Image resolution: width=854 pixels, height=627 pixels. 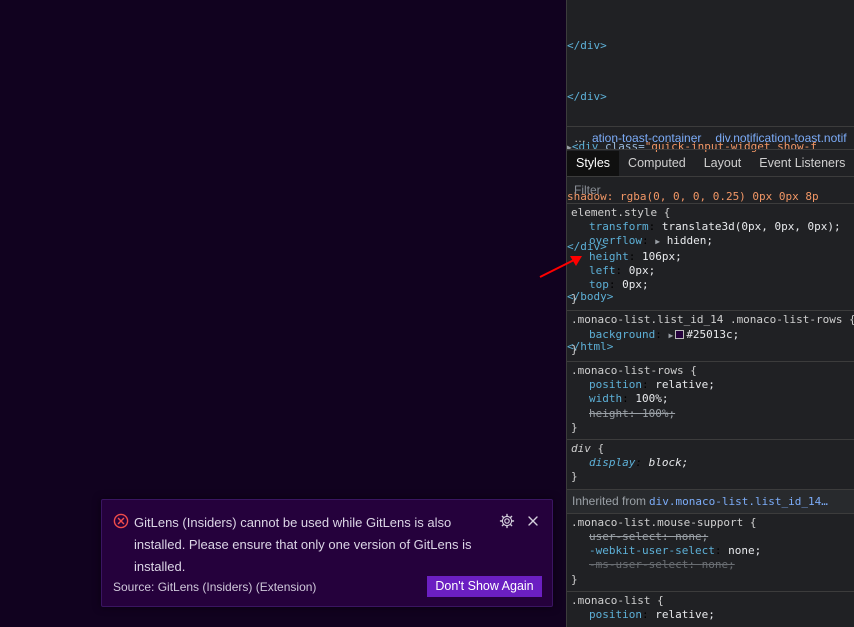 I want to click on css-property: height: 106px;, so click(x=712, y=257).